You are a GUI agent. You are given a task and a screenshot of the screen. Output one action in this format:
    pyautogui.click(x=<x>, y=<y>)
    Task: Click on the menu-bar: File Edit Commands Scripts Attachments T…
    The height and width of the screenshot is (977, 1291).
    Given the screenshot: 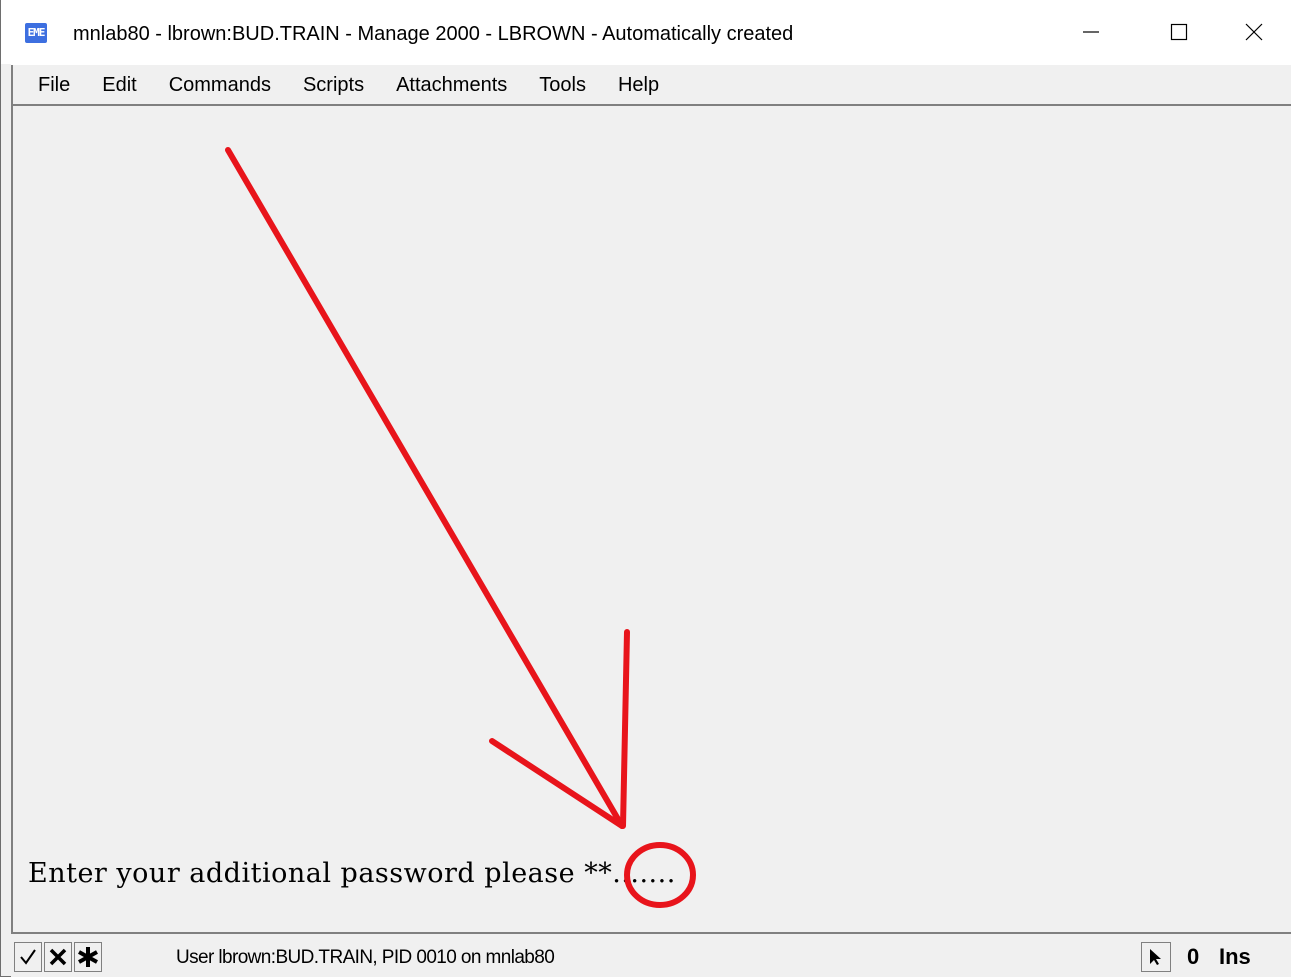 What is the action you would take?
    pyautogui.click(x=651, y=85)
    